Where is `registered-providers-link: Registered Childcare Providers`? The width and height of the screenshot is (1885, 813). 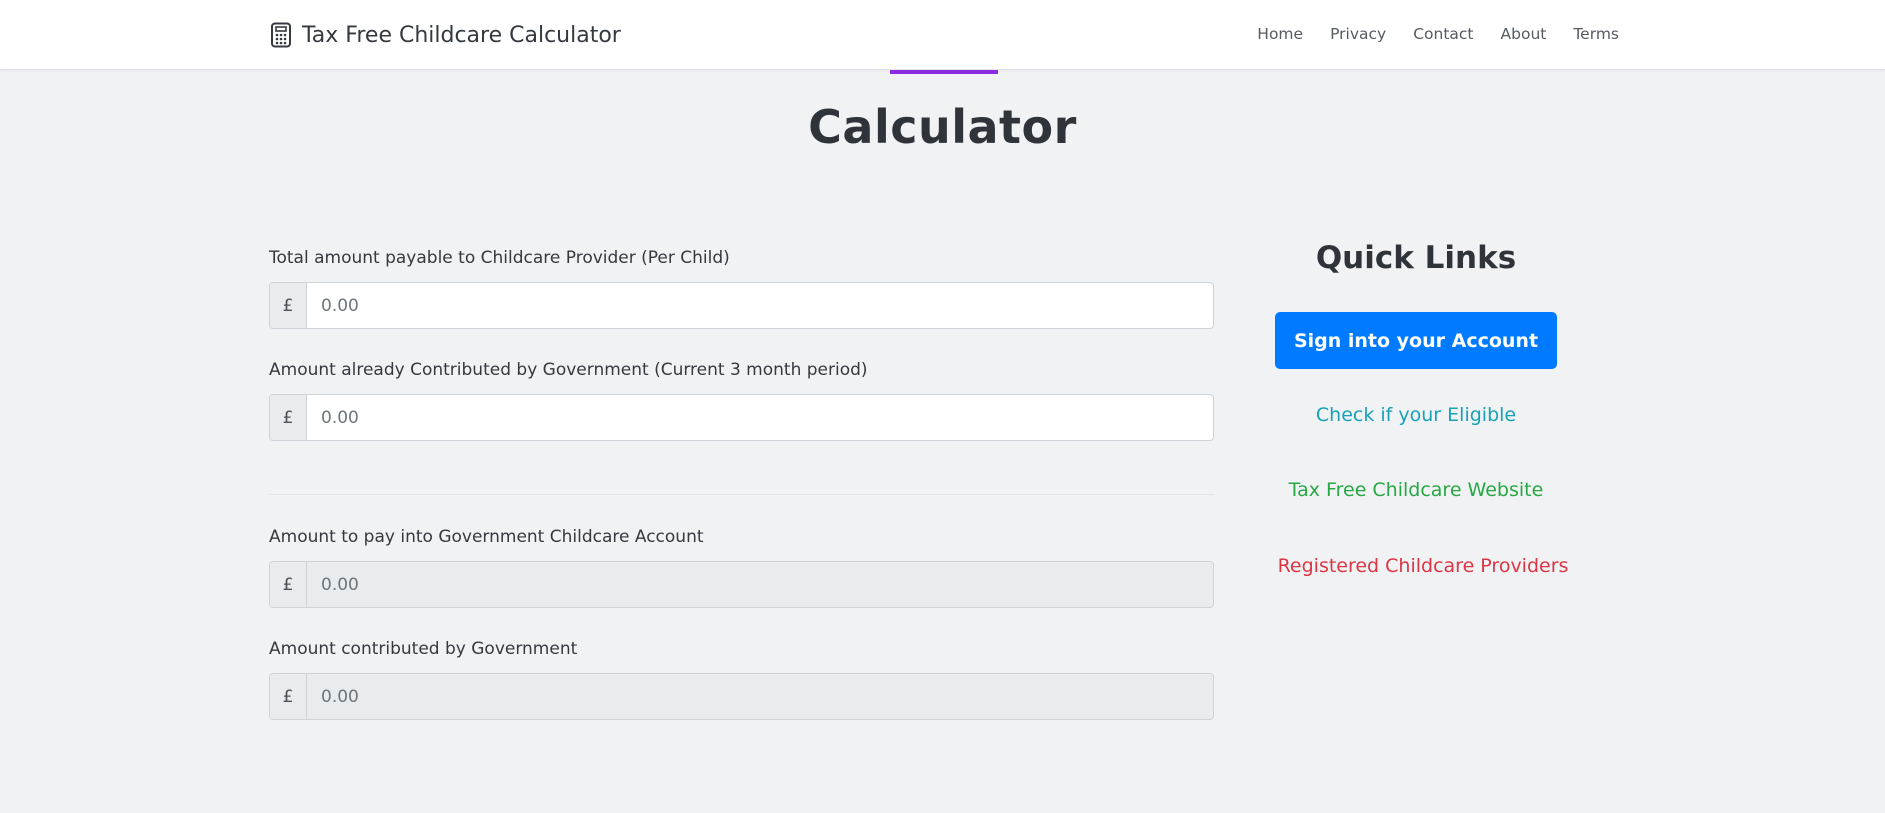 registered-providers-link: Registered Childcare Providers is located at coordinates (1423, 566).